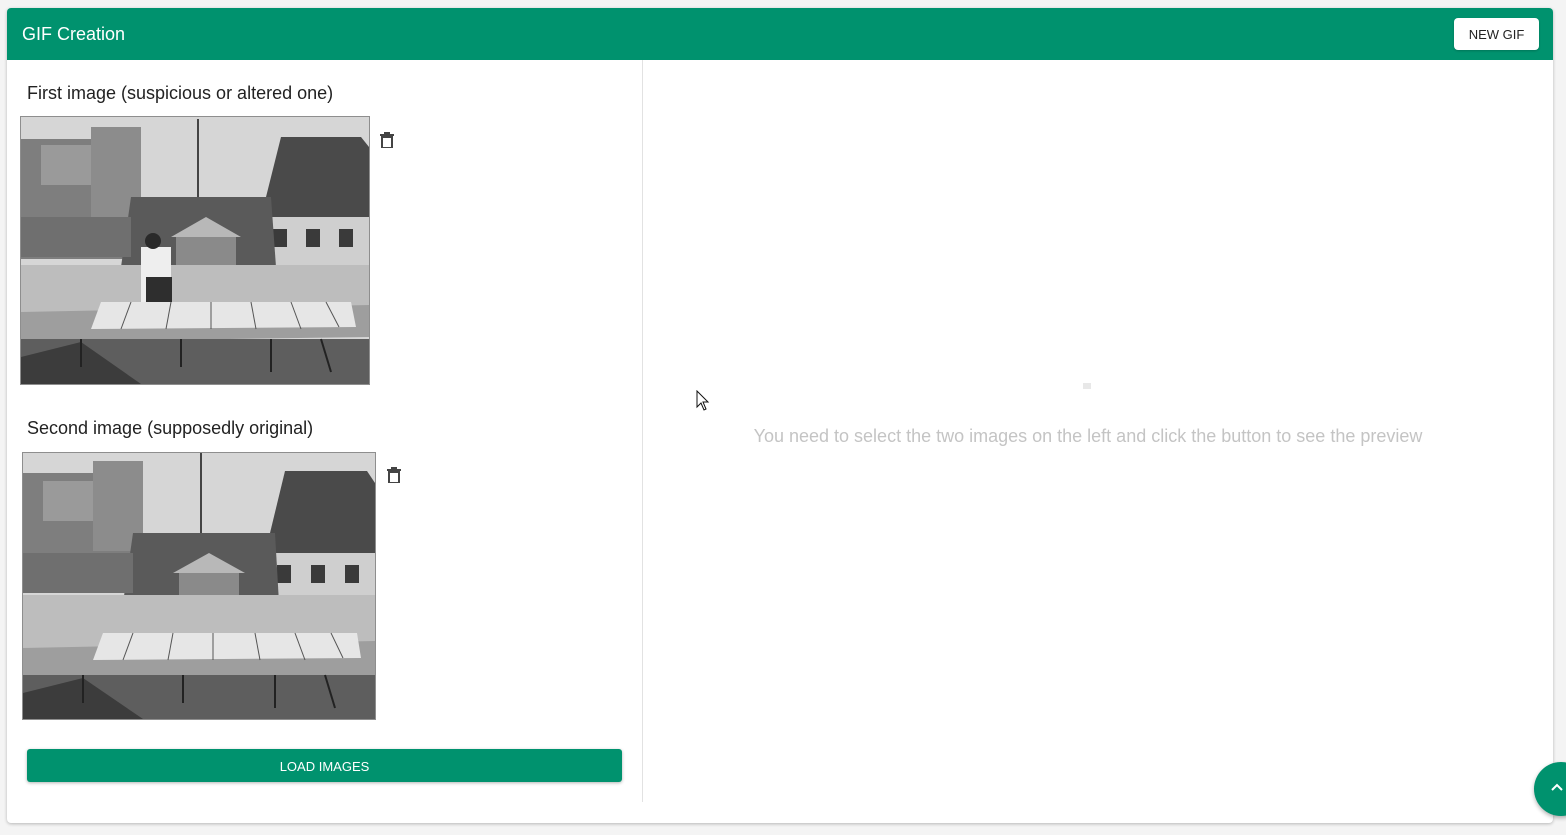  Describe the element at coordinates (387, 140) in the screenshot. I see `delete-first-image-trash-icon` at that location.